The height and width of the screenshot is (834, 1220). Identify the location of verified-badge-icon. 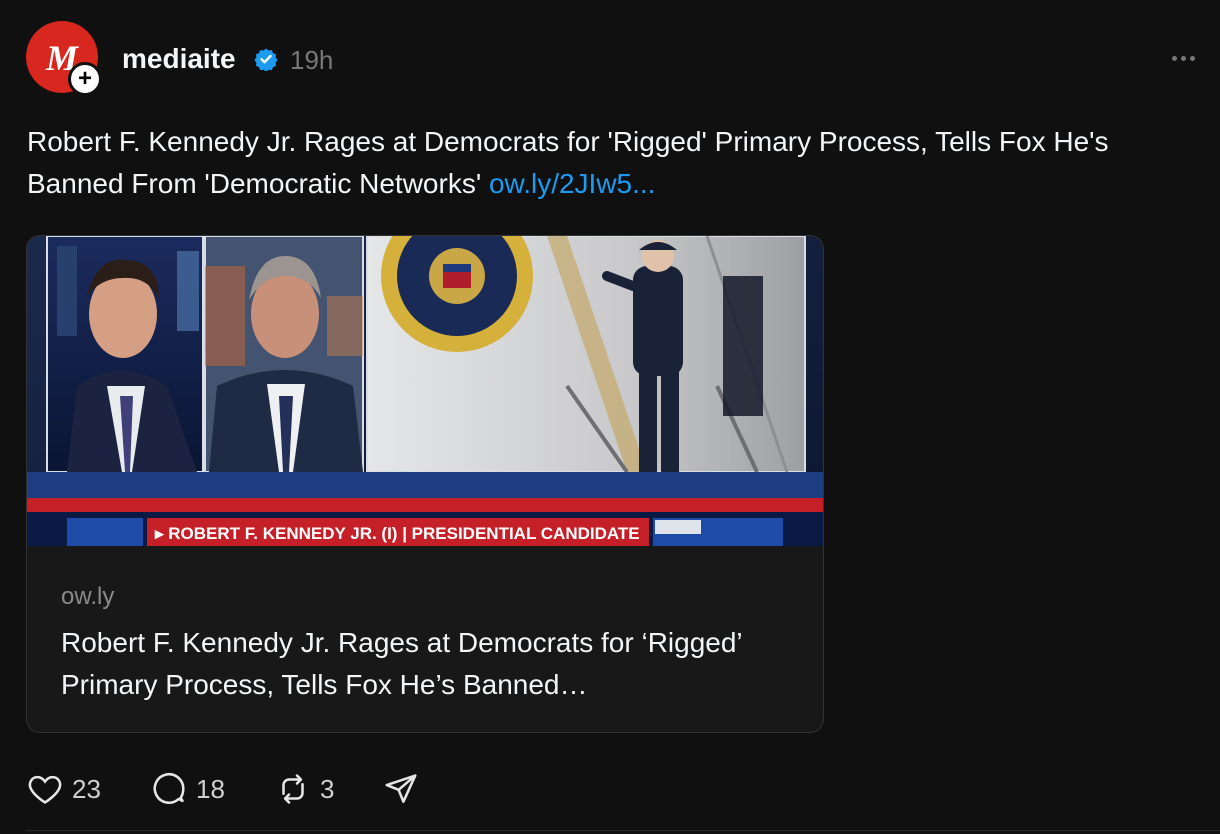
(266, 59).